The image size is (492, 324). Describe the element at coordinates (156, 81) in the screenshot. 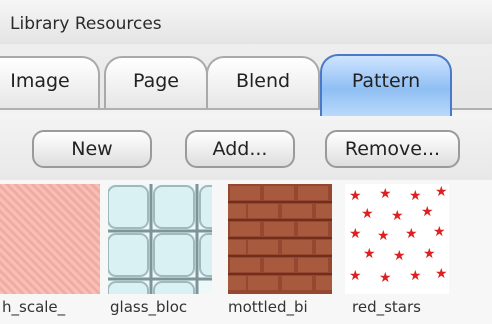

I see `tab-page-label: Page` at that location.